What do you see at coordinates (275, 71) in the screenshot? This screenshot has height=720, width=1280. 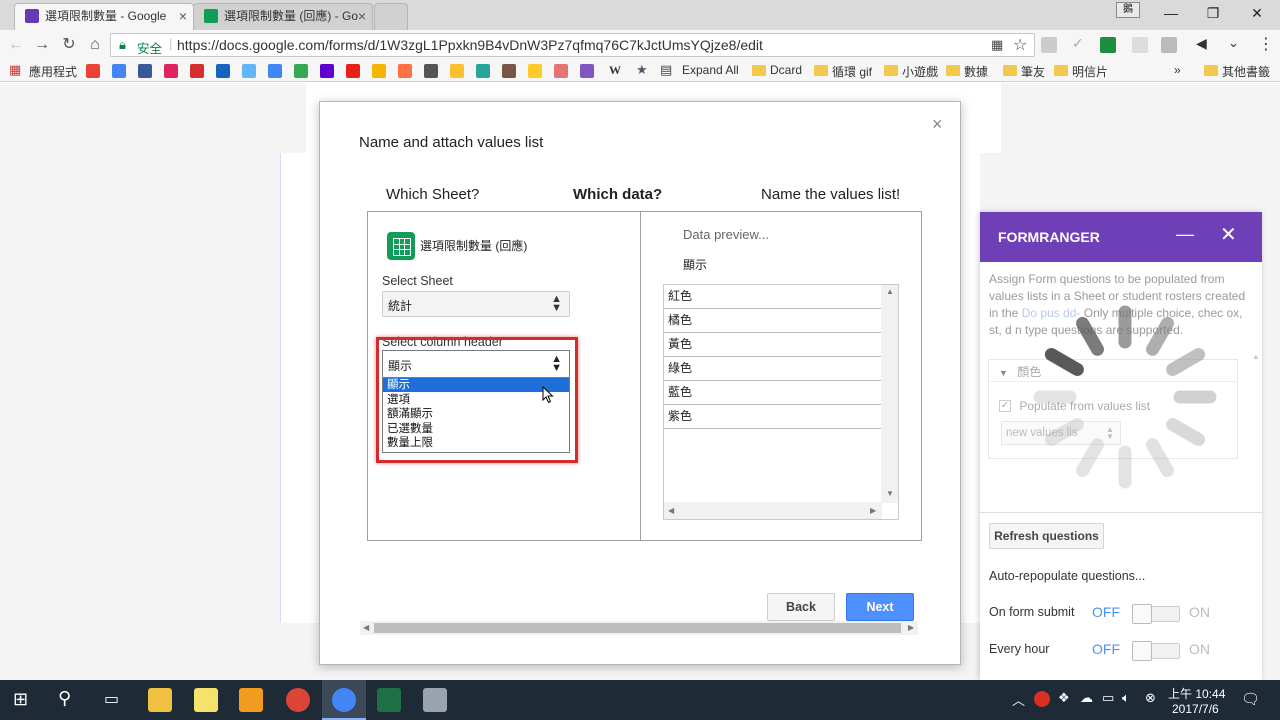 I see `translate-icon` at bounding box center [275, 71].